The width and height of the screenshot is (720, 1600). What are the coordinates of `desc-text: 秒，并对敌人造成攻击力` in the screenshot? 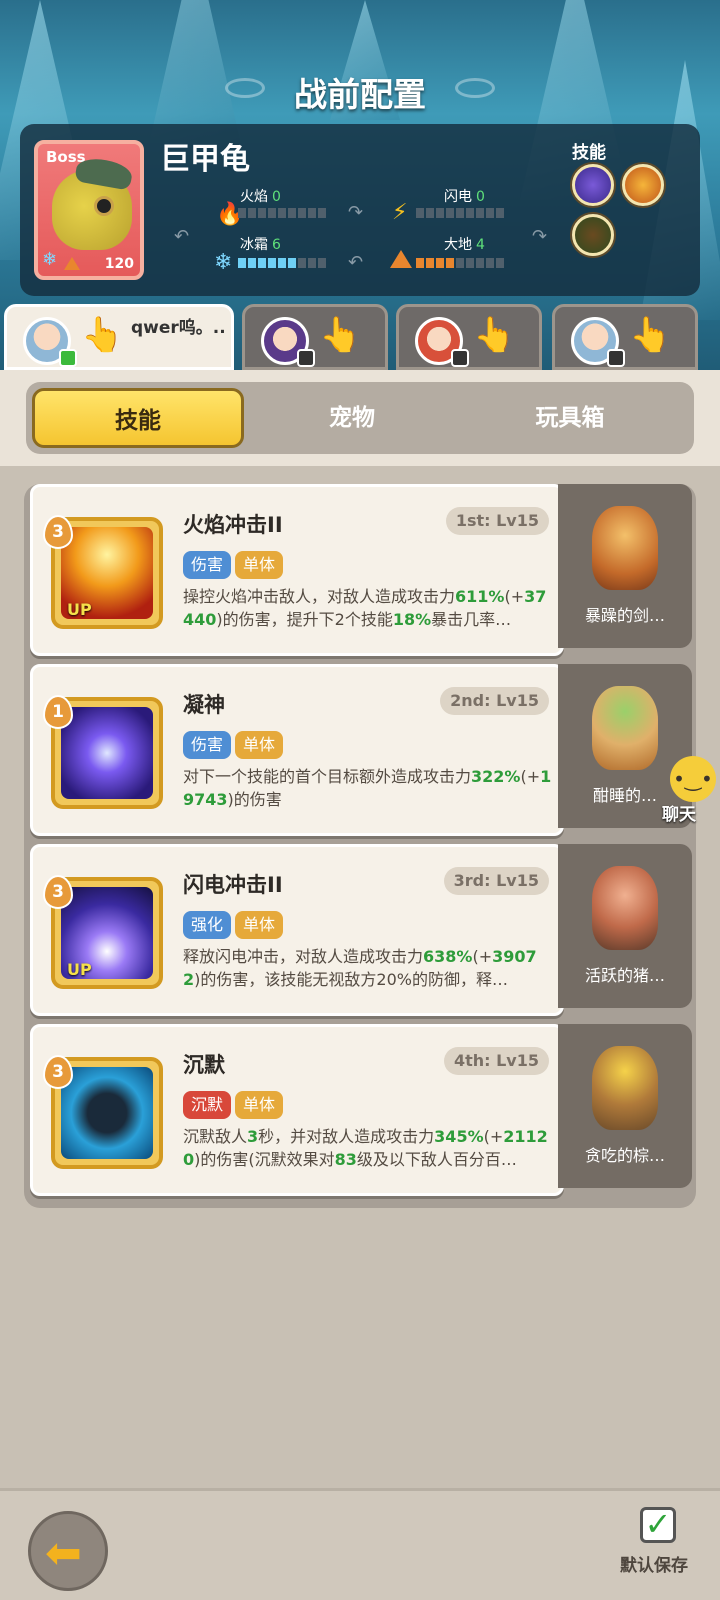 It's located at (346, 1136).